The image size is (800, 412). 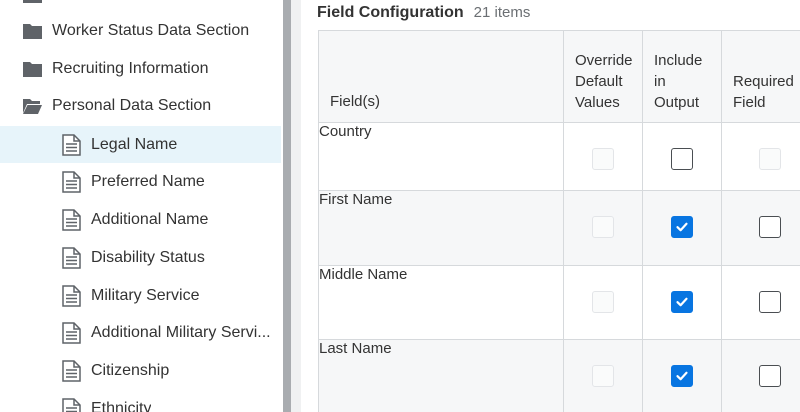 I want to click on sidebar-item-additional-name: Additional Name, so click(x=140, y=219).